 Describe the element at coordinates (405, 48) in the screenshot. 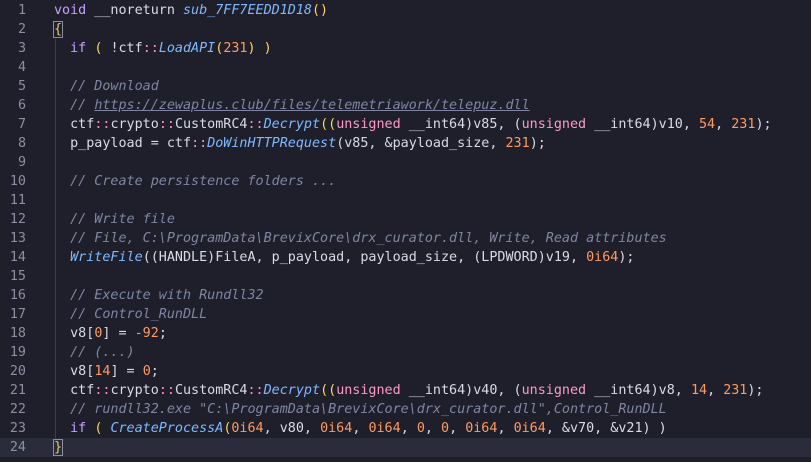

I see `code-line: 3 if ( !ctf::LoadAPI(231) )` at that location.